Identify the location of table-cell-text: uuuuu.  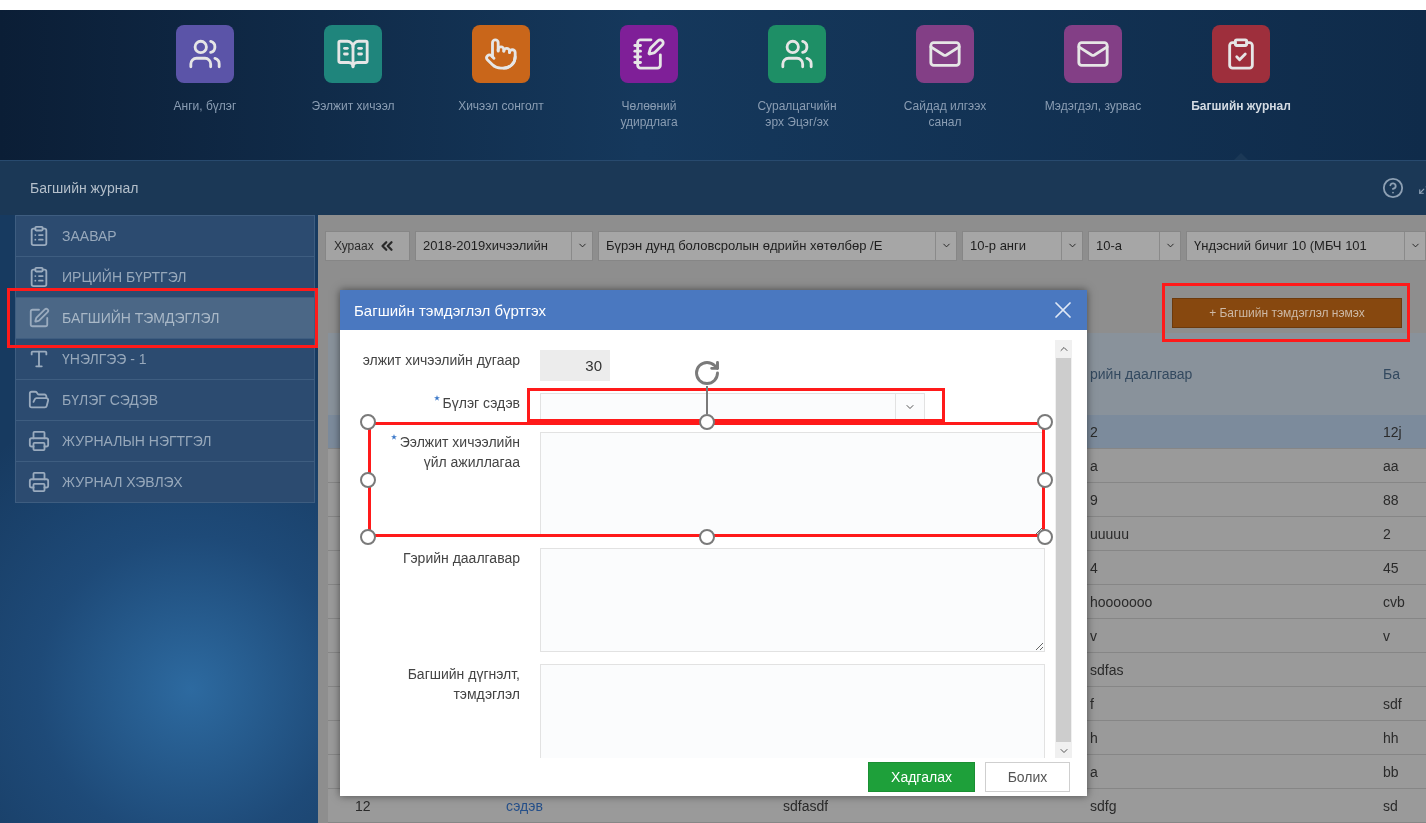
(1109, 533).